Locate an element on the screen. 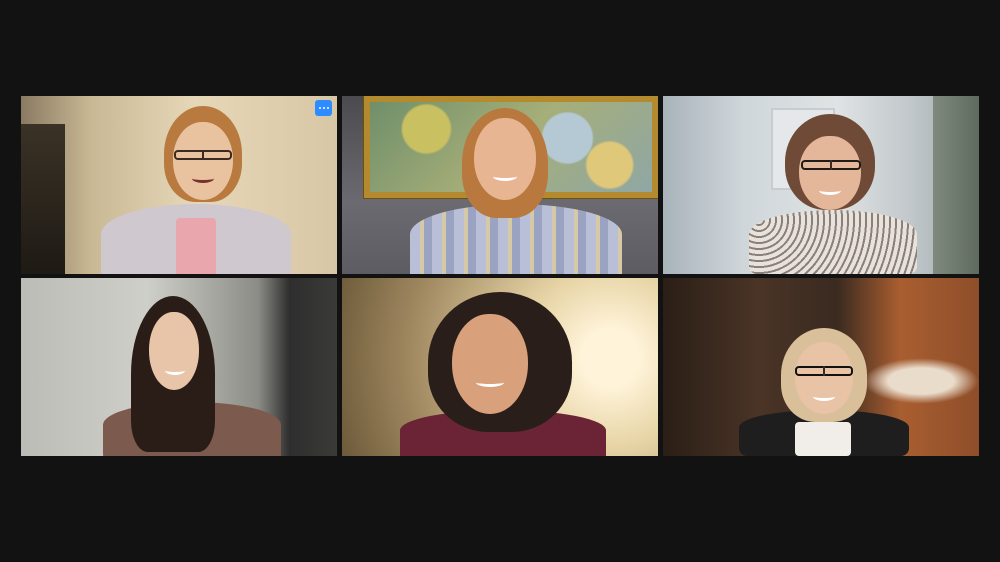 The height and width of the screenshot is (562, 1000). more-options-icon is located at coordinates (319, 108).